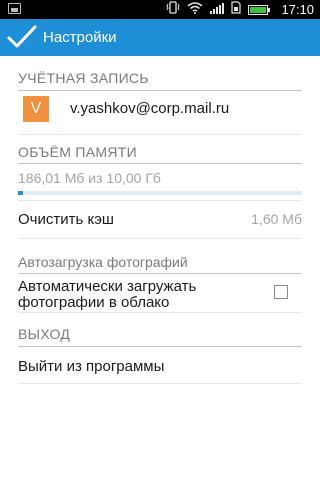 This screenshot has width=320, height=480. Describe the element at coordinates (44, 334) in the screenshot. I see `exit-section-header: ВЫХОД` at that location.